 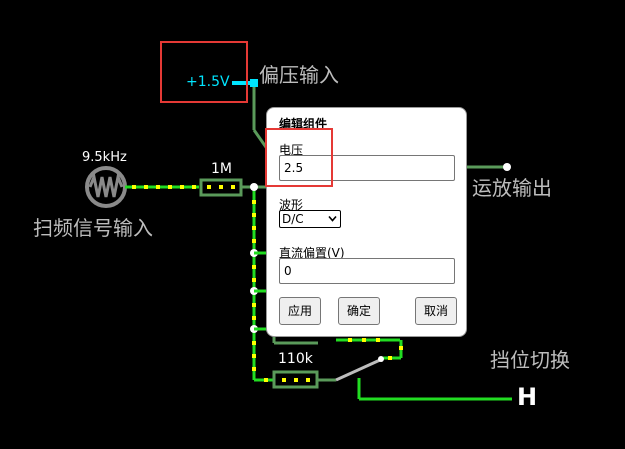 I want to click on opamp-output-label: 运放输出, so click(x=512, y=188).